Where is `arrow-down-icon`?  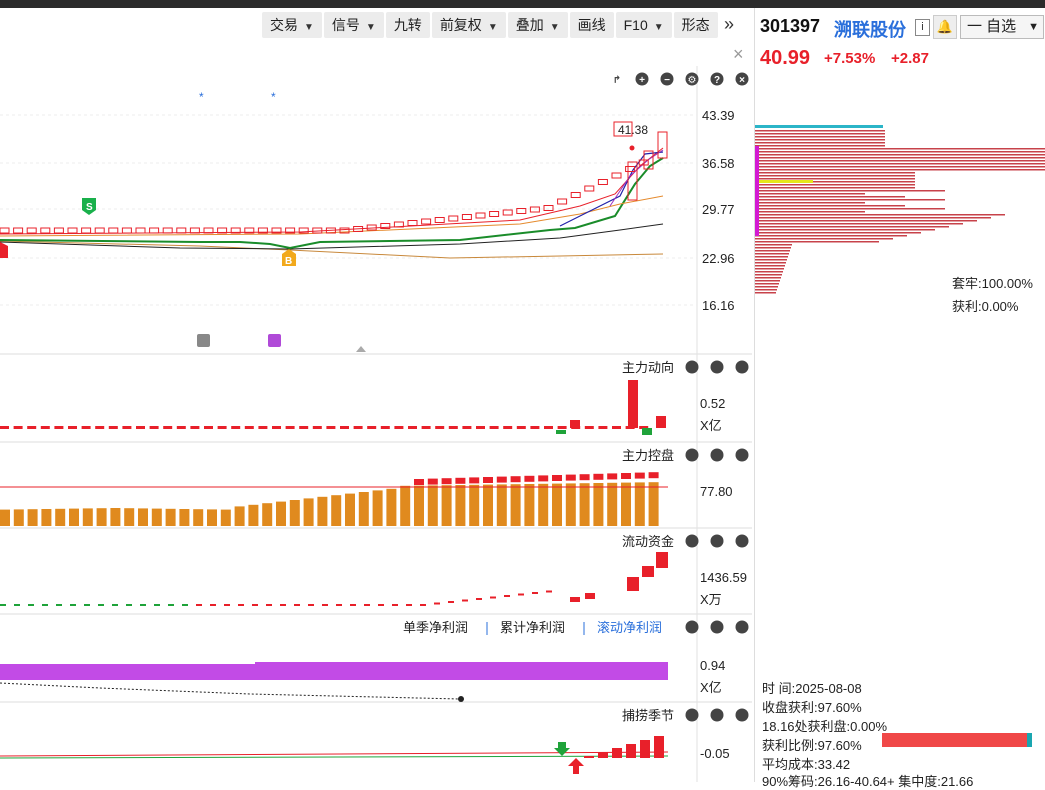
arrow-down-icon is located at coordinates (562, 749).